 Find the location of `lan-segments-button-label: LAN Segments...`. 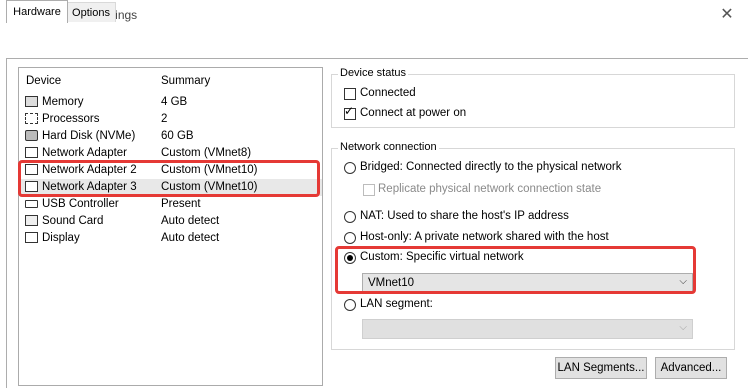

lan-segments-button-label: LAN Segments... is located at coordinates (601, 368).